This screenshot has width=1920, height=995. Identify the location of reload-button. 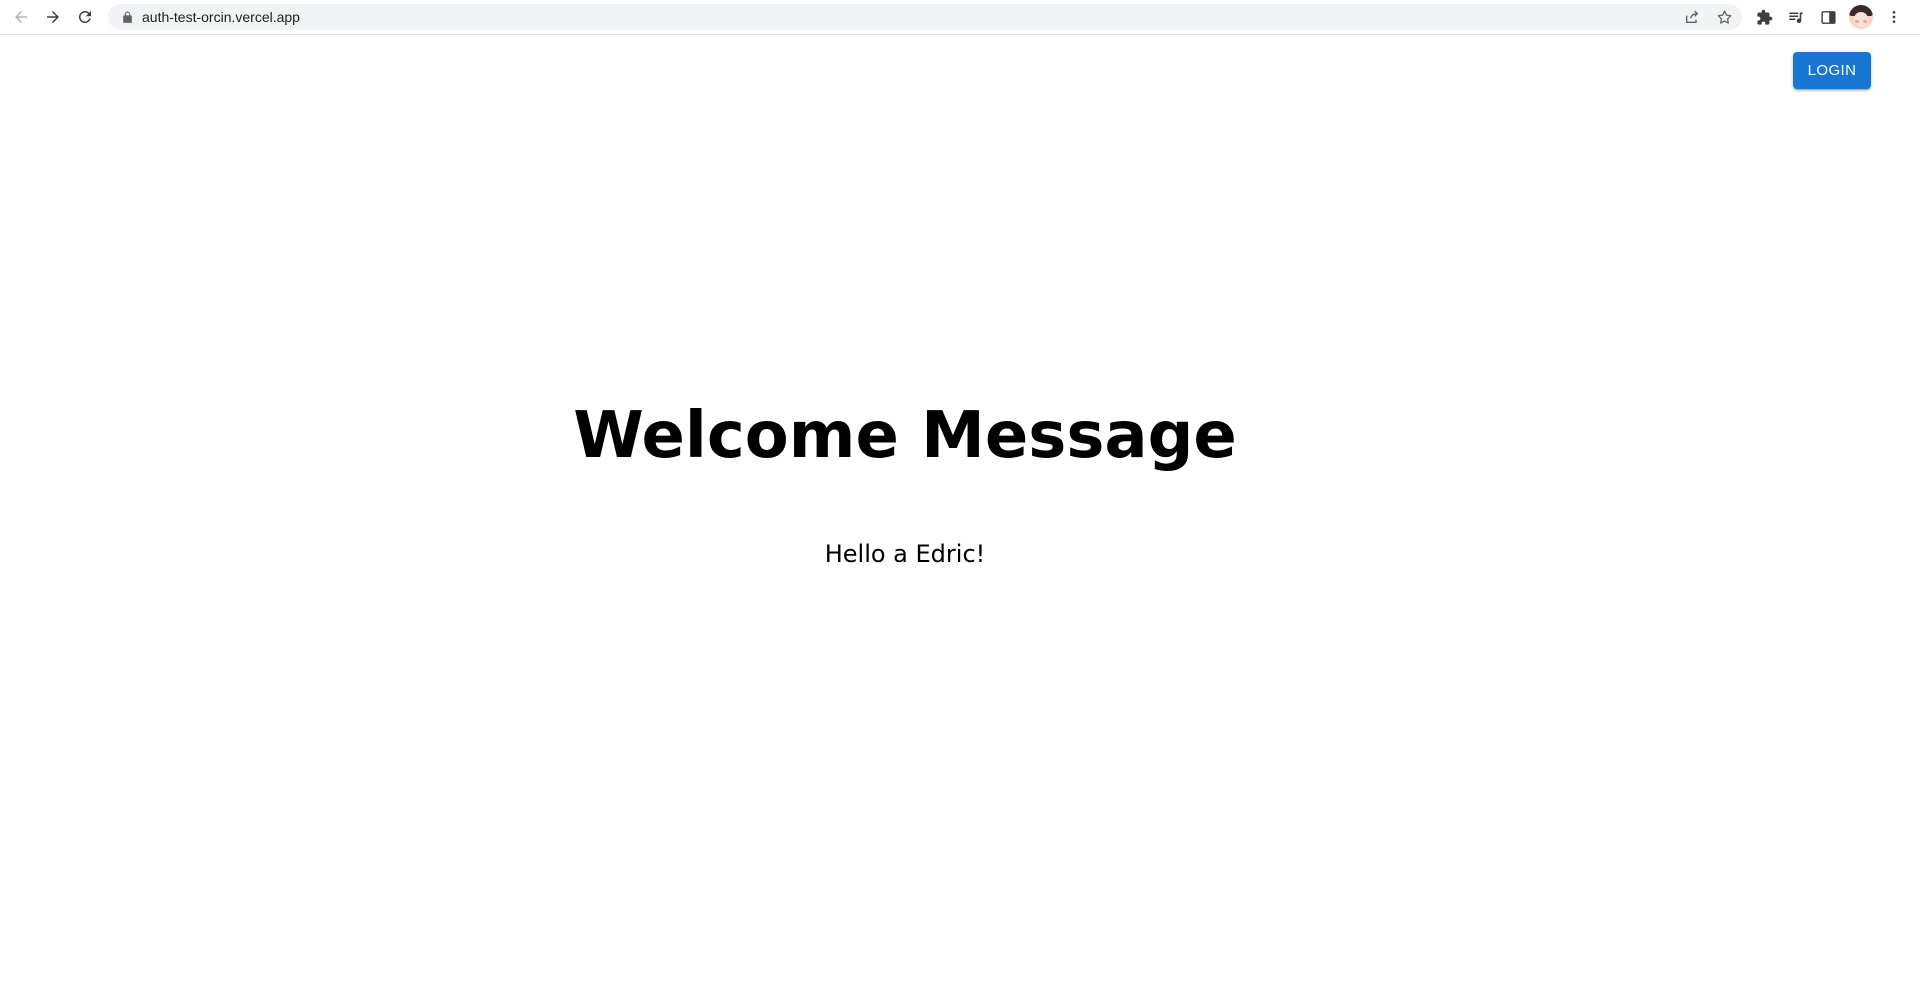
(85, 17).